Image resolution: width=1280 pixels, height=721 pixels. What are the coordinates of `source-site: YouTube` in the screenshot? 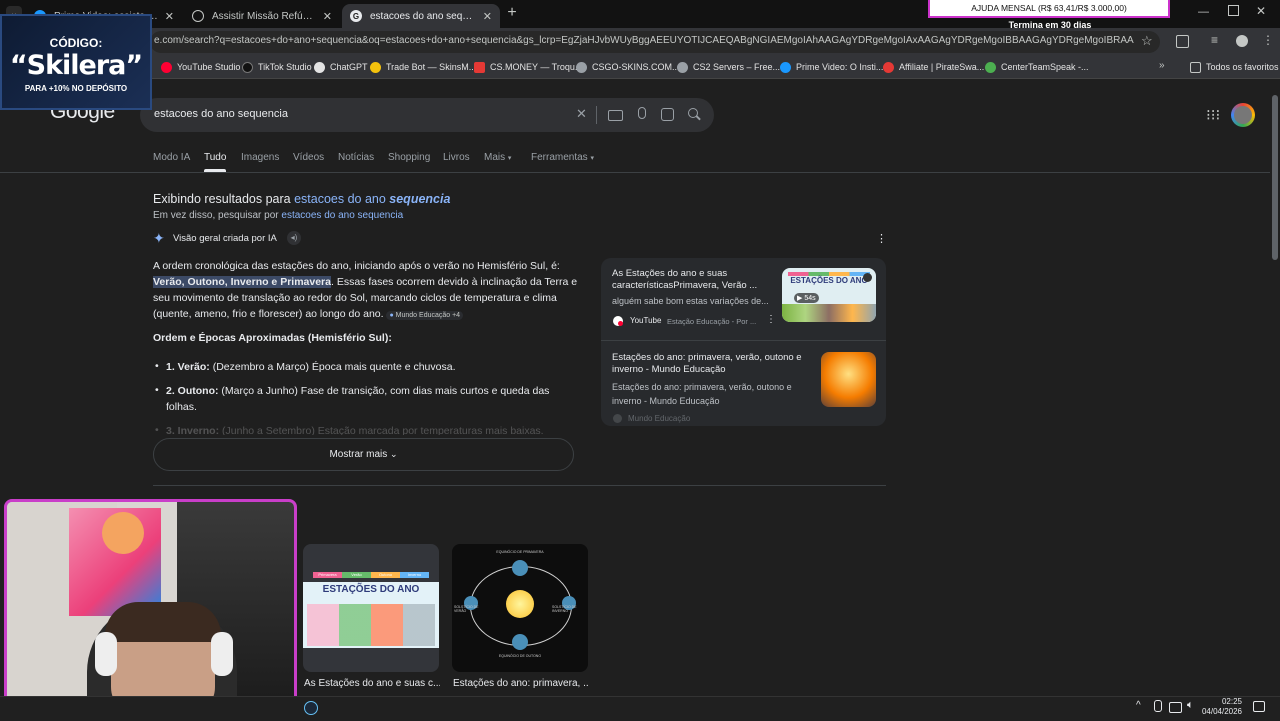 It's located at (646, 320).